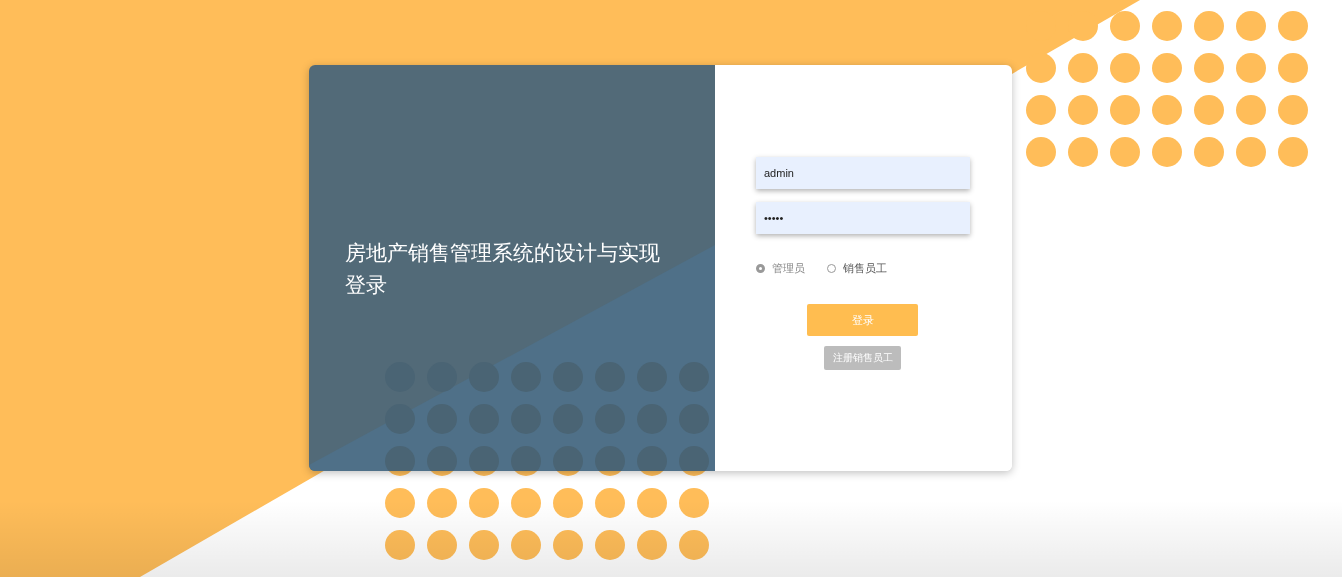 This screenshot has width=1342, height=577. Describe the element at coordinates (863, 218) in the screenshot. I see `password-field: •••••` at that location.